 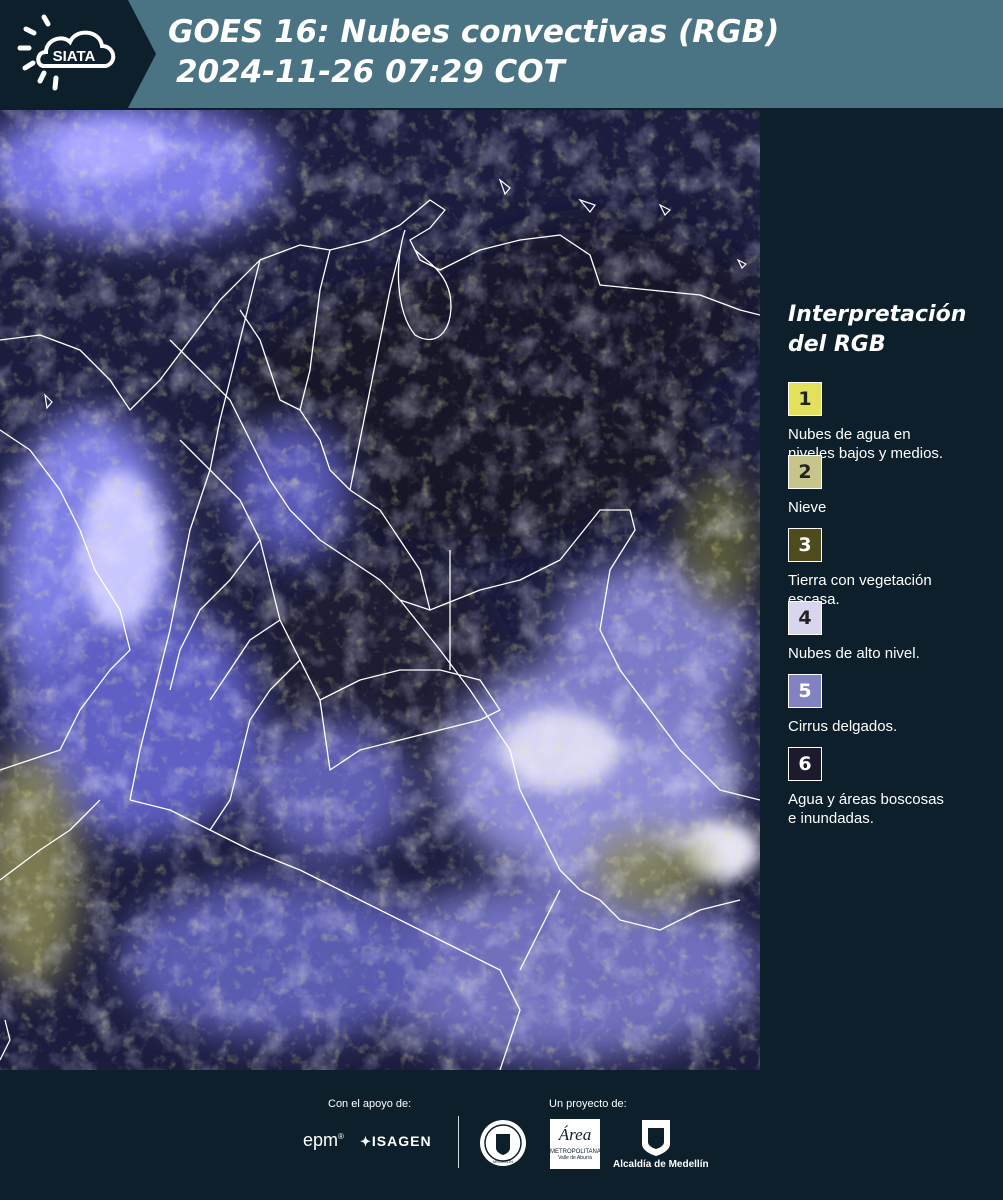 I want to click on area-metropolitana-logo: Área METROPOLITANA Valle de Aburrá, so click(x=575, y=1144).